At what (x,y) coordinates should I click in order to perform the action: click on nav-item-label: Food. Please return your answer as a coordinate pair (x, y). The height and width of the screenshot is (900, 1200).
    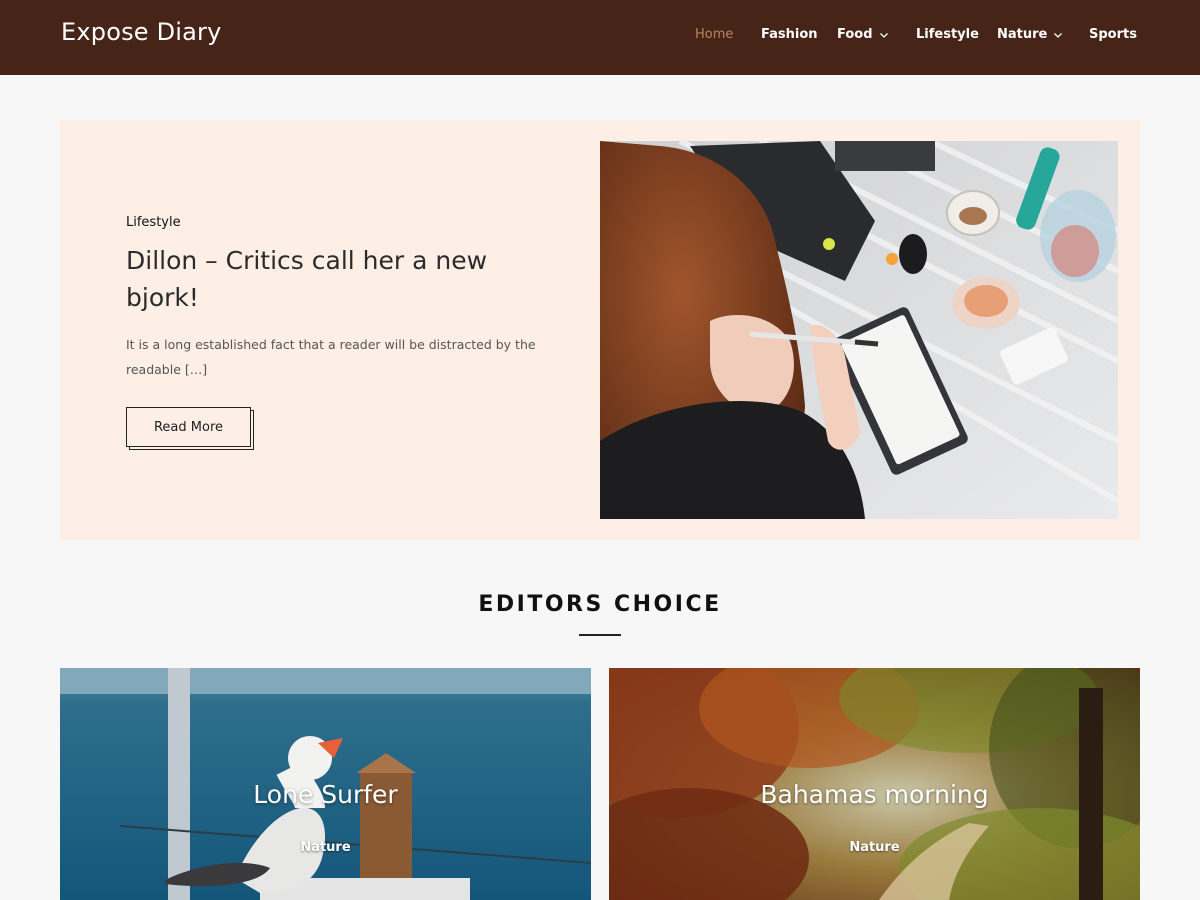
    Looking at the image, I should click on (855, 34).